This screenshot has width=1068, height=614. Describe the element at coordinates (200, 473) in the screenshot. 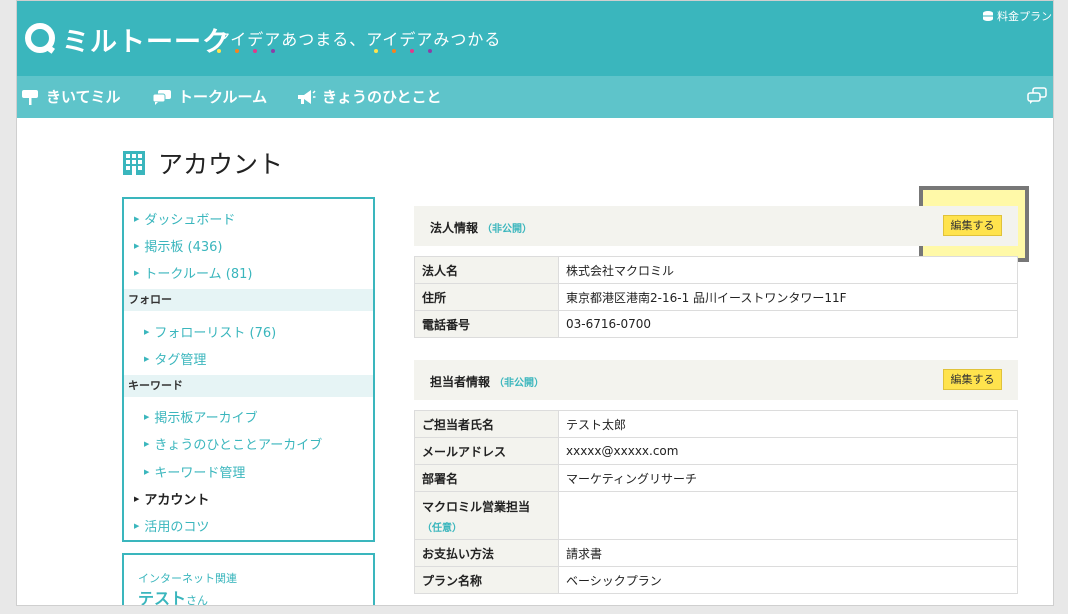

I see `sidebar-item-label: キーワード管理` at that location.